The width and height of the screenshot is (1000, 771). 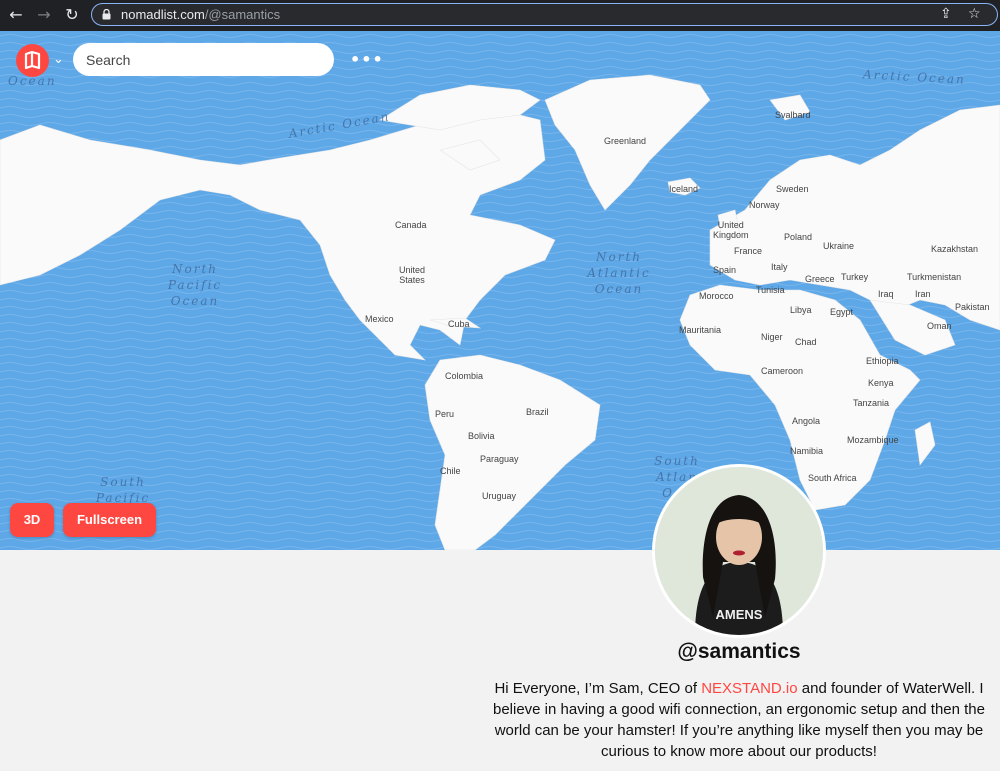 What do you see at coordinates (499, 496) in the screenshot?
I see `country-label-uruguay: Uruguay` at bounding box center [499, 496].